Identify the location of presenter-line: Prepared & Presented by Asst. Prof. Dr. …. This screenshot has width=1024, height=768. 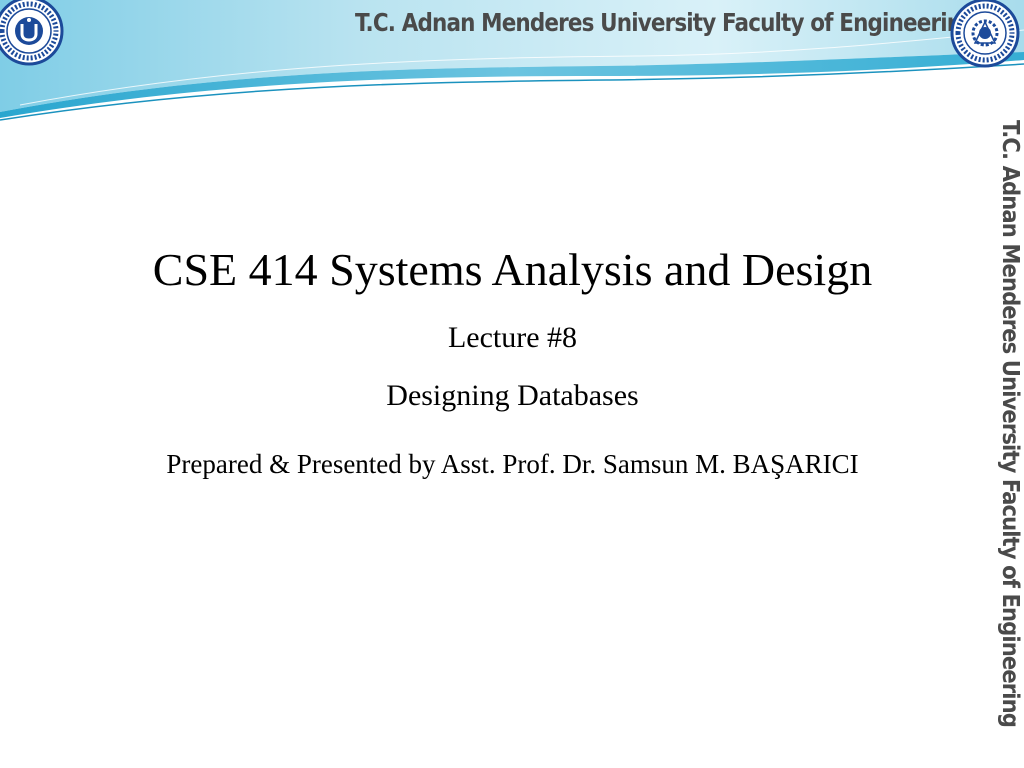
(512, 464).